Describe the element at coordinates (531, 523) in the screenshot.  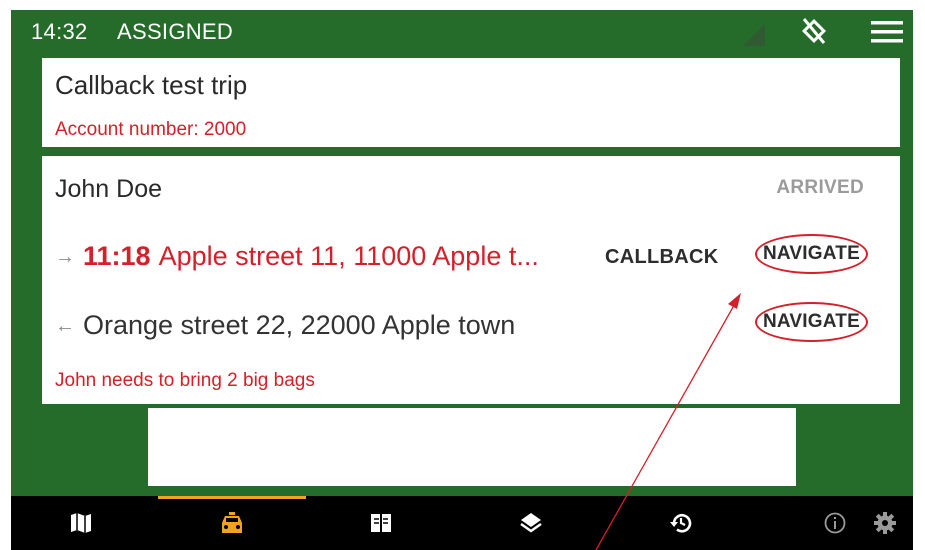
I see `layers-icon` at that location.